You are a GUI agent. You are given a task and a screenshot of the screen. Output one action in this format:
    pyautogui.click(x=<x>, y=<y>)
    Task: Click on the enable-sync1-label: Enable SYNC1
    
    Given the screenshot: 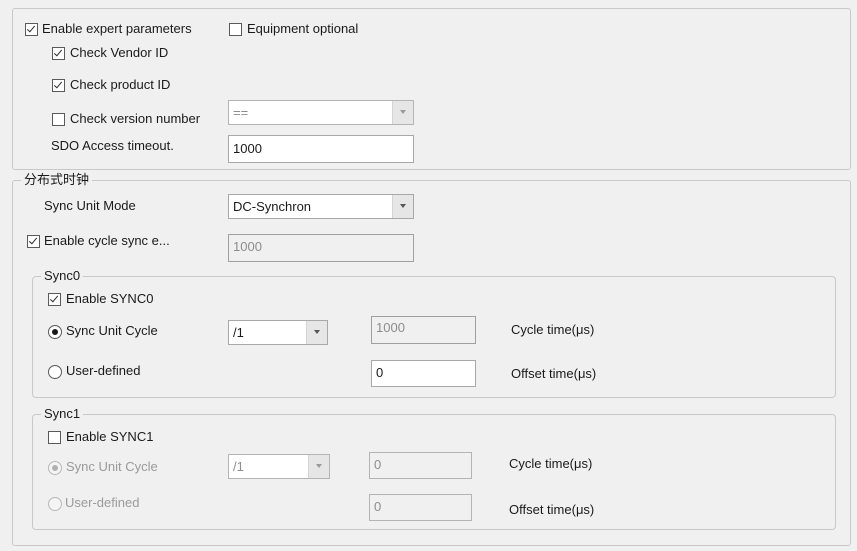 What is the action you would take?
    pyautogui.click(x=110, y=436)
    